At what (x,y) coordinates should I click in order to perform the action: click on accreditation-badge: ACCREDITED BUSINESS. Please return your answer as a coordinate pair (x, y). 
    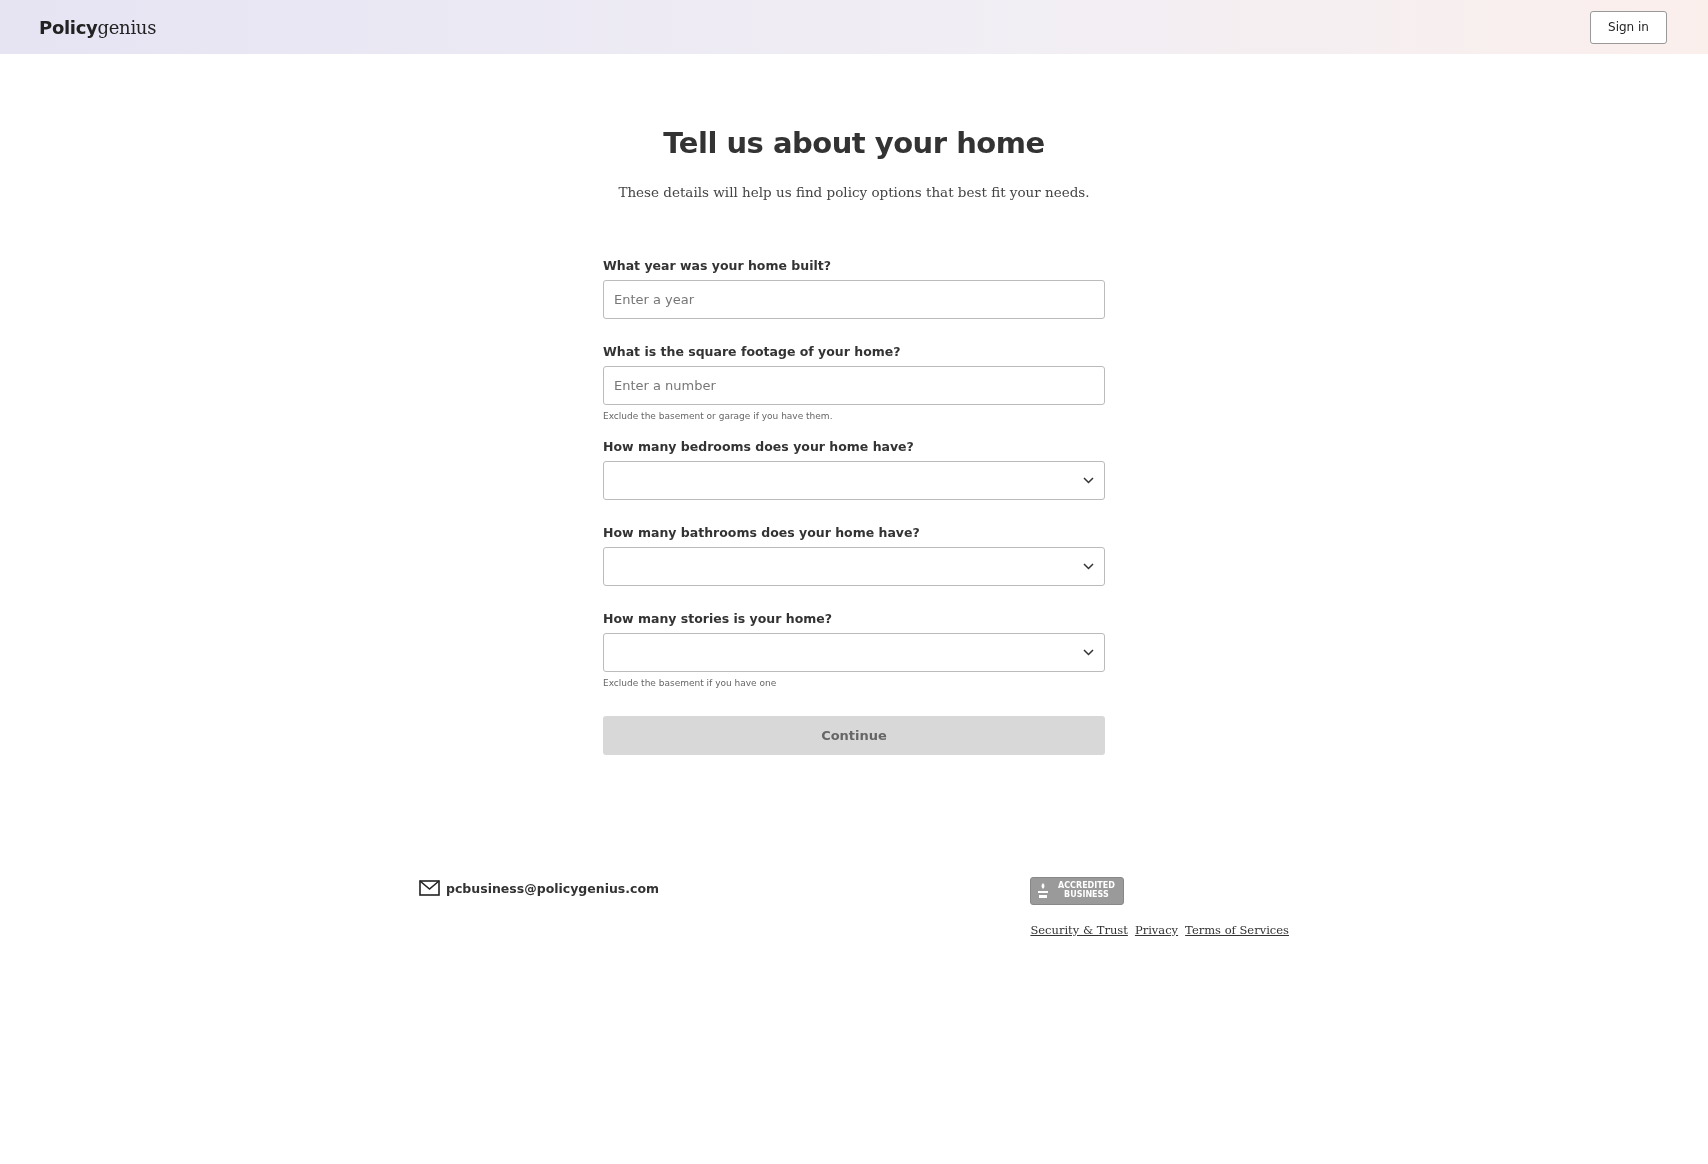
    Looking at the image, I should click on (1077, 891).